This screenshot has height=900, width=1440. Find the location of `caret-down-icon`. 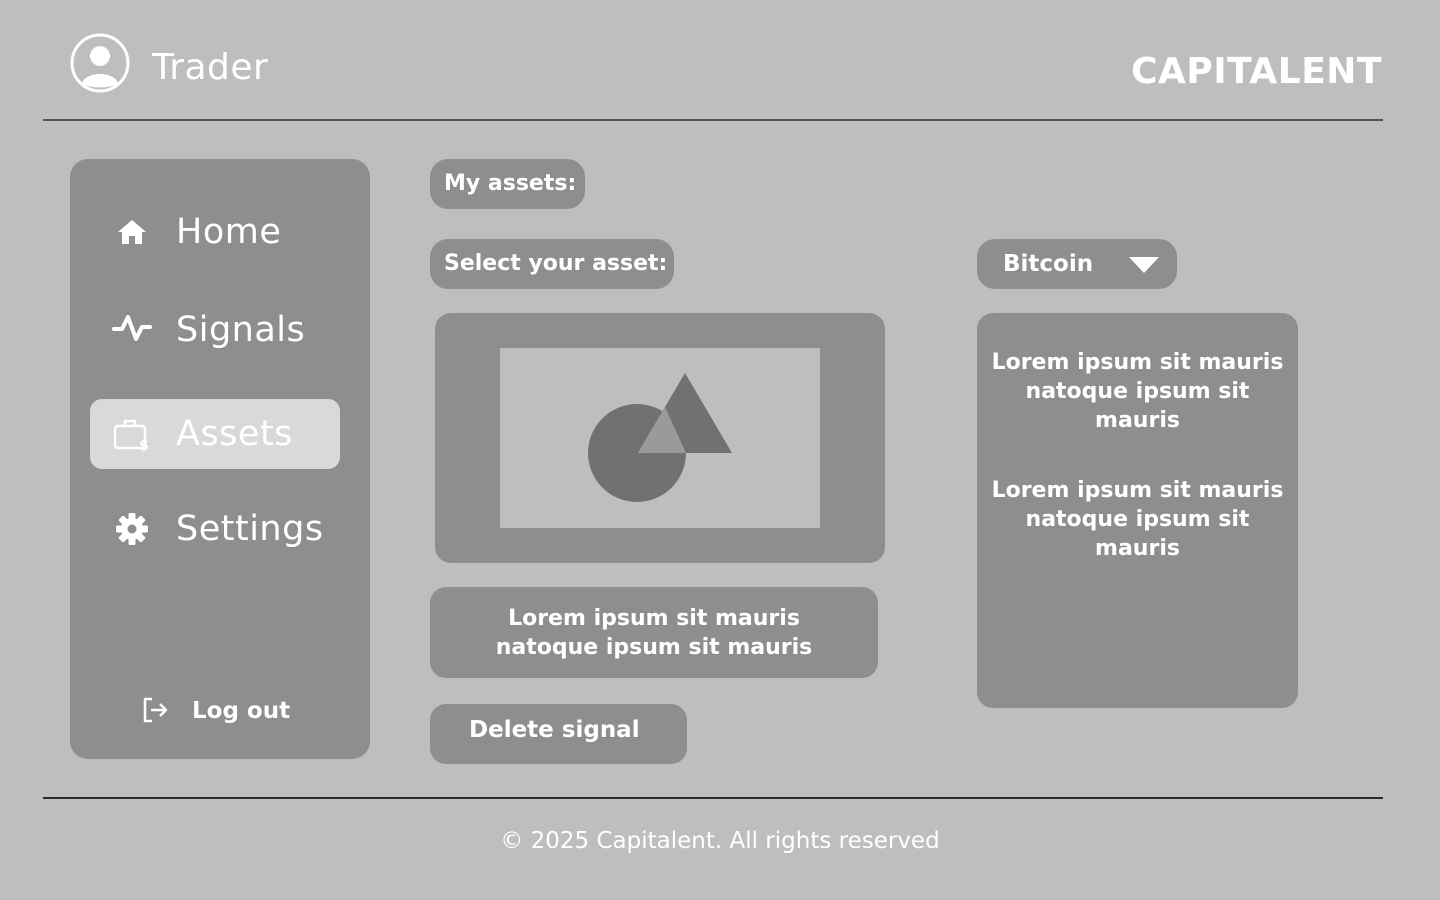

caret-down-icon is located at coordinates (1144, 265).